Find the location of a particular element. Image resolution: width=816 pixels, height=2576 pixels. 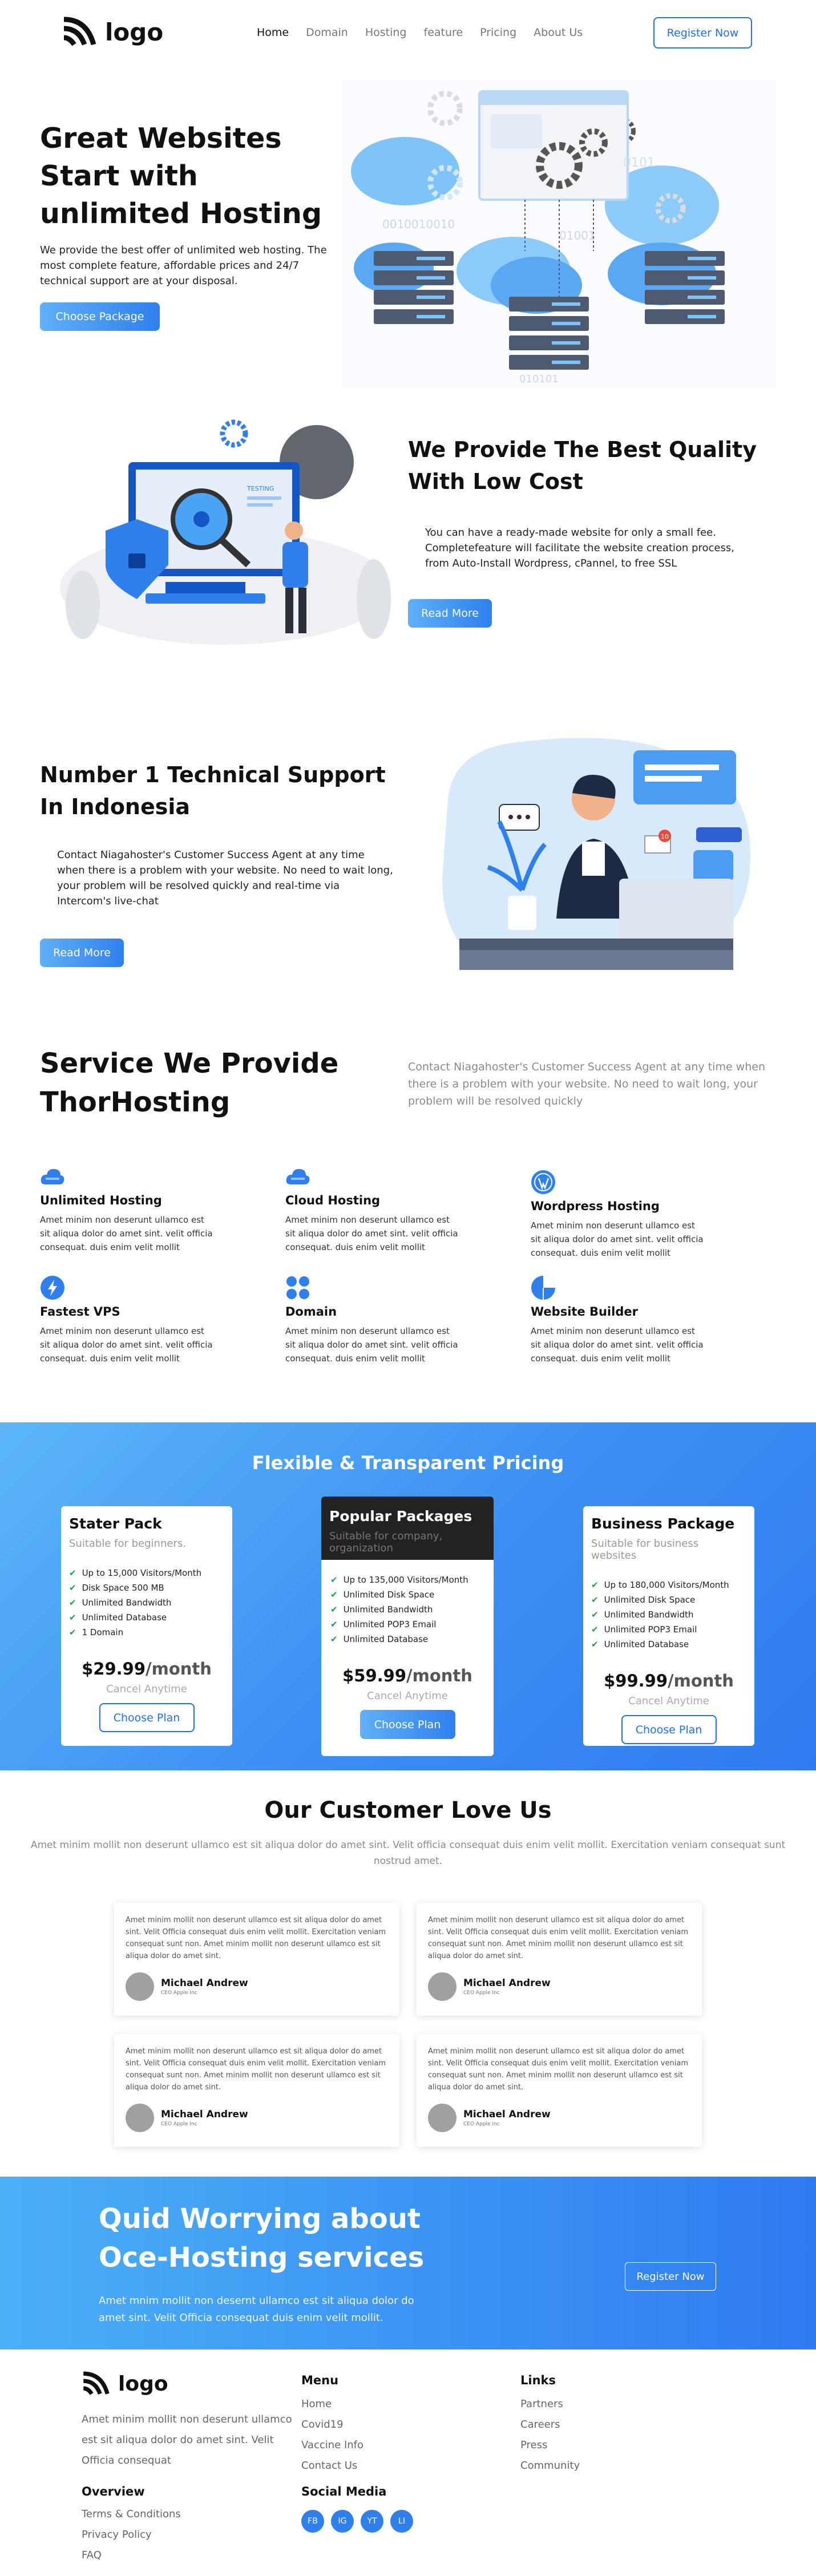

testing-label: TESTING is located at coordinates (260, 489).